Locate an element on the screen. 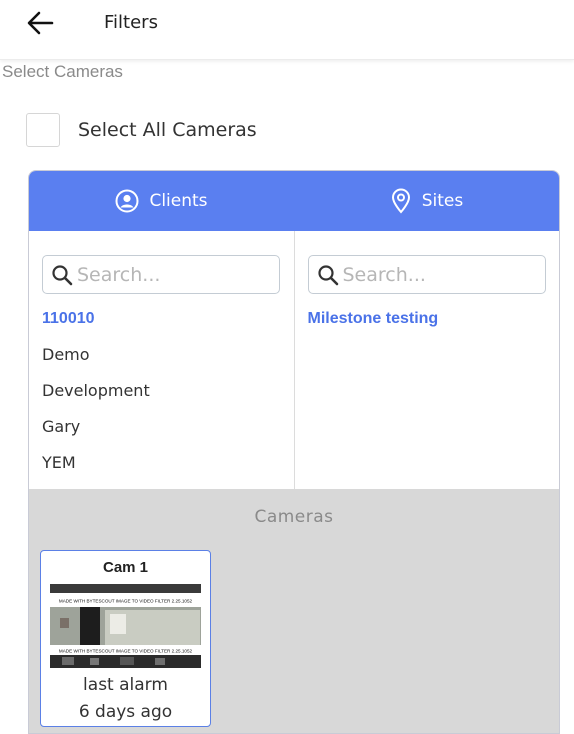  tab-clients-label: Clients is located at coordinates (178, 201).